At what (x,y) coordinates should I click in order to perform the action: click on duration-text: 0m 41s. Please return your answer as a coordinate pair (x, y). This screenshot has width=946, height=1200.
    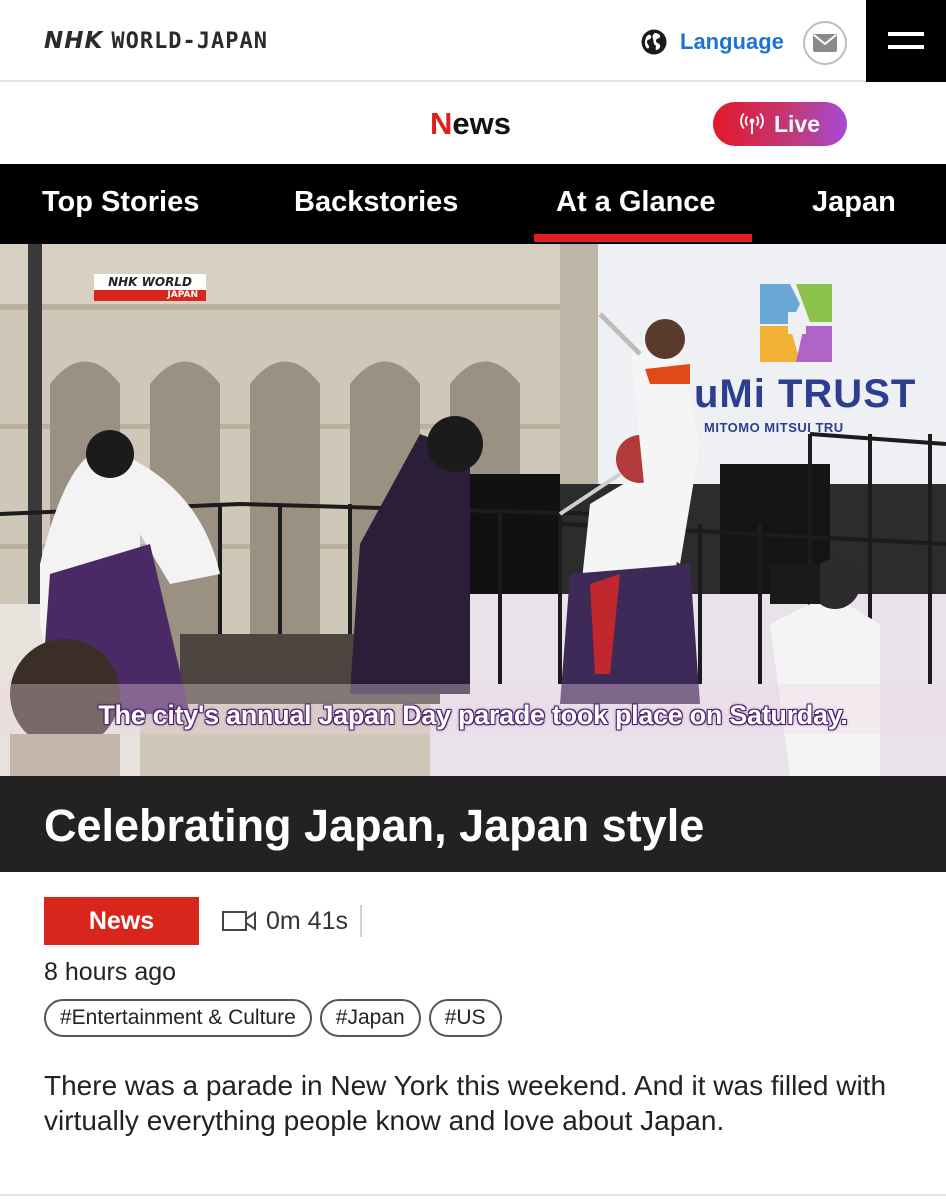
    Looking at the image, I should click on (307, 920).